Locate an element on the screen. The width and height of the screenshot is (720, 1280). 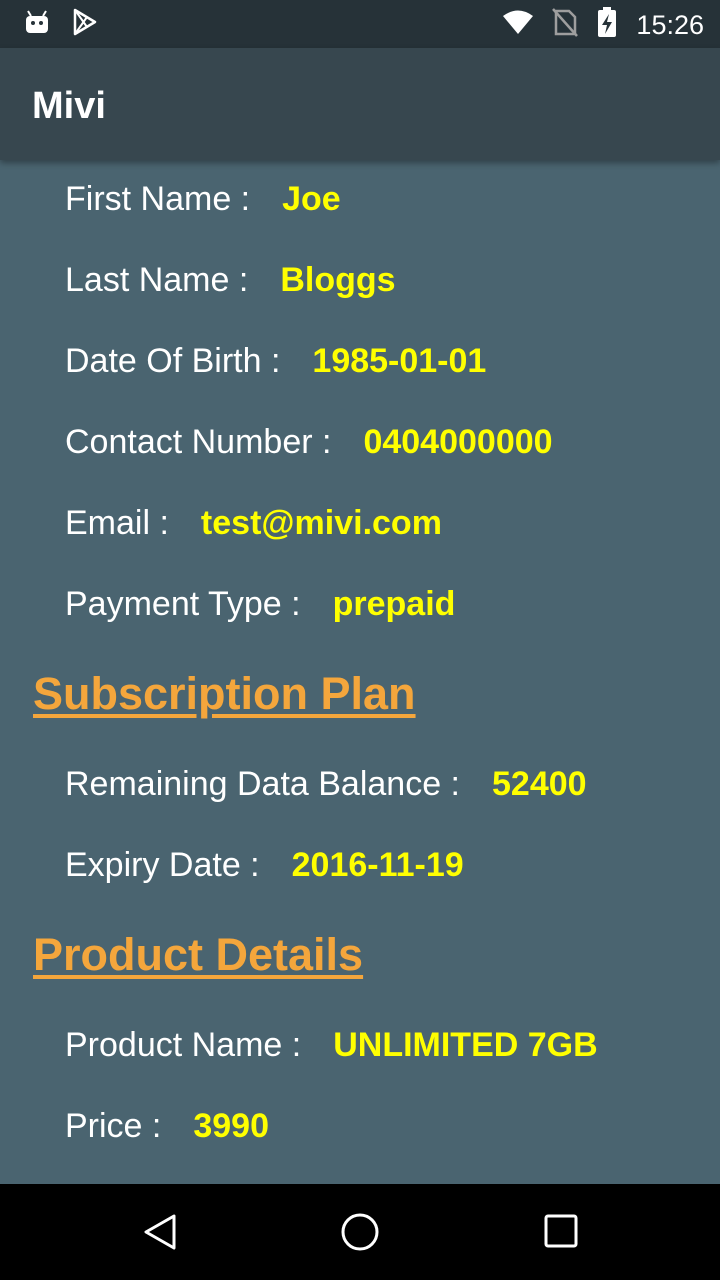
date-of-birth-label: Date Of Birth : is located at coordinates (173, 361).